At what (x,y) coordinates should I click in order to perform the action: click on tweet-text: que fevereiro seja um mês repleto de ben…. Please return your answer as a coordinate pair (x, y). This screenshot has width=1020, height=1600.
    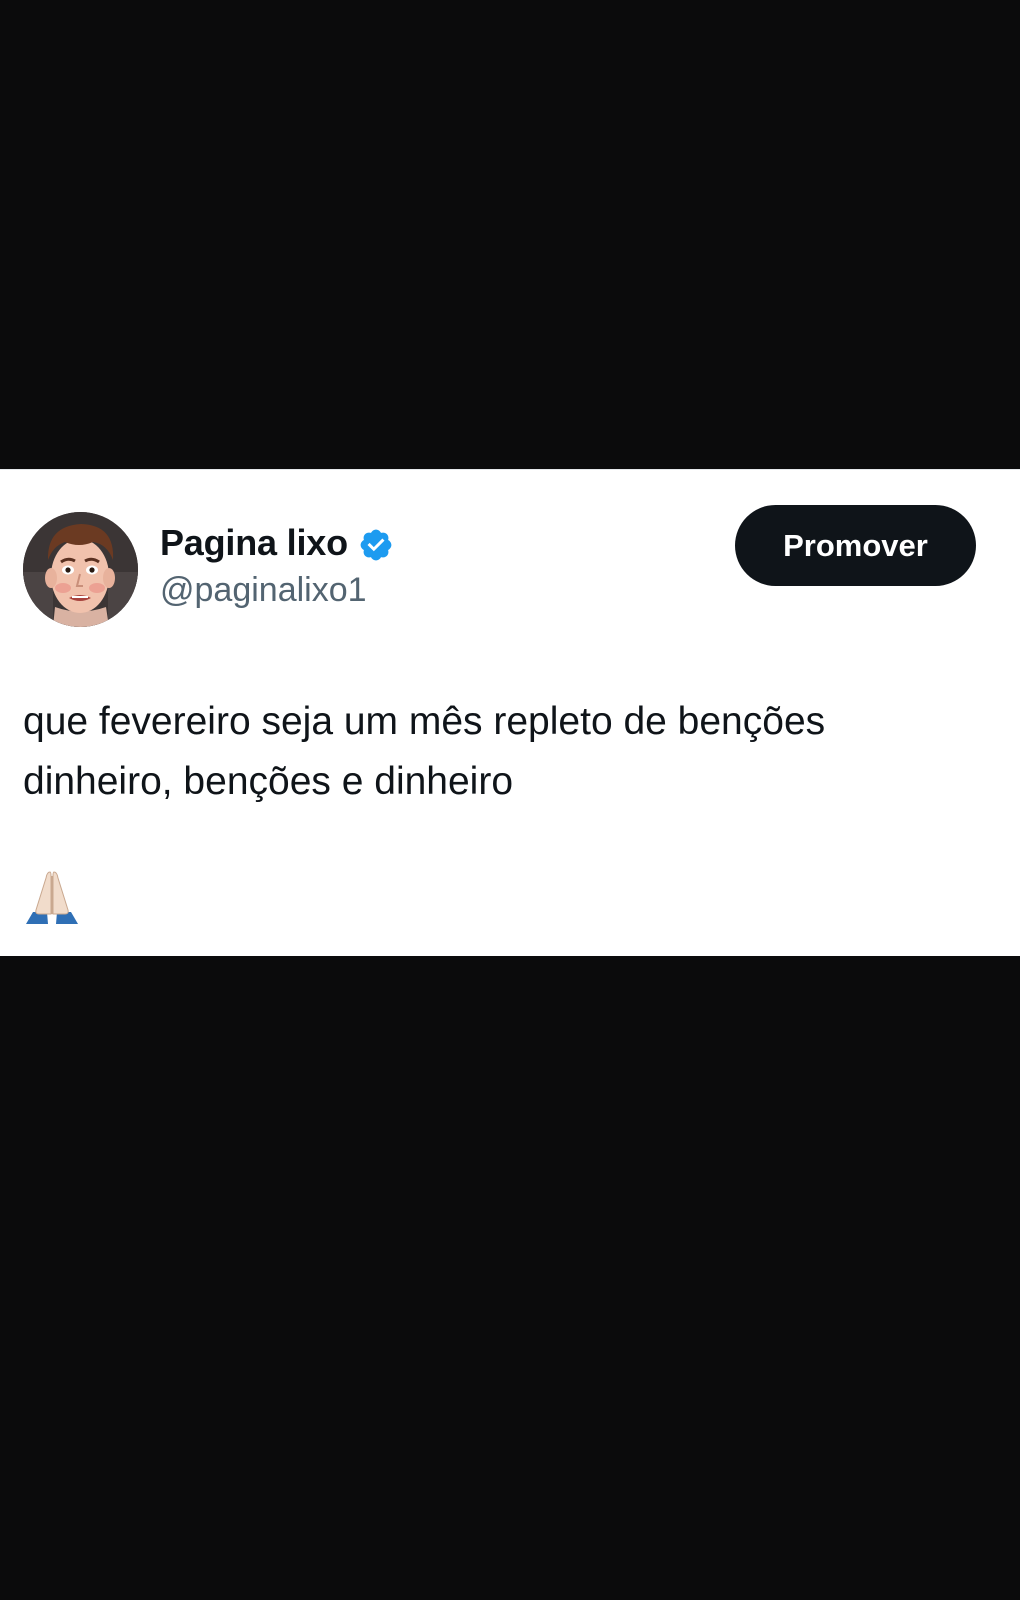
    Looking at the image, I should click on (503, 752).